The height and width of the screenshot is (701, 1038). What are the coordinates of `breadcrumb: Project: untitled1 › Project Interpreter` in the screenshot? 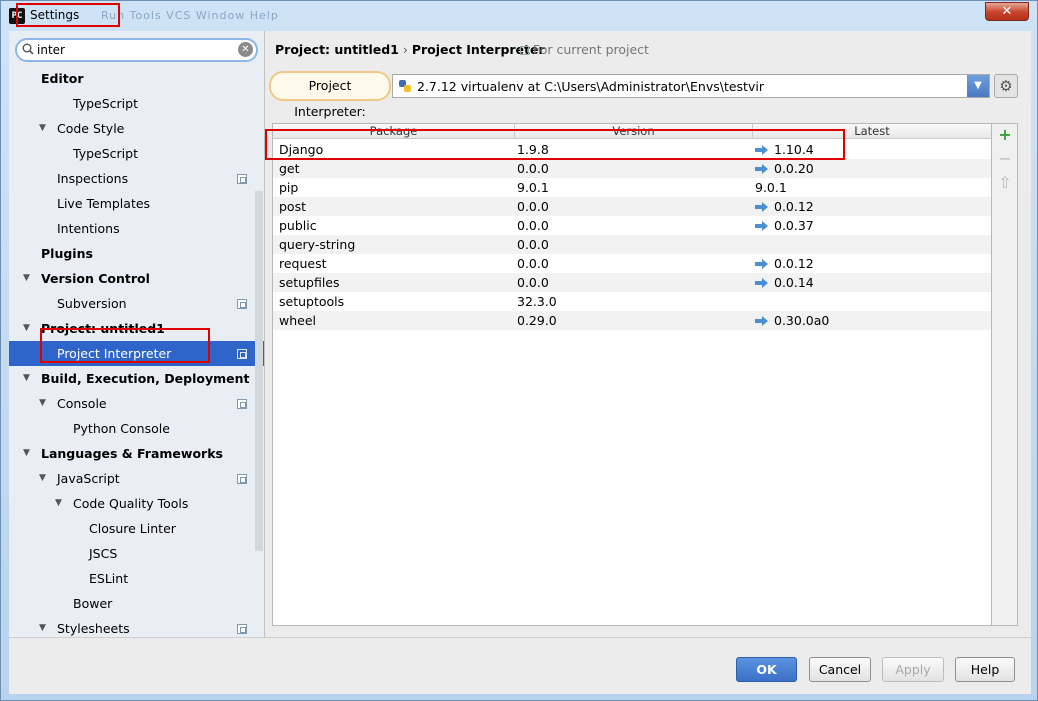 It's located at (410, 49).